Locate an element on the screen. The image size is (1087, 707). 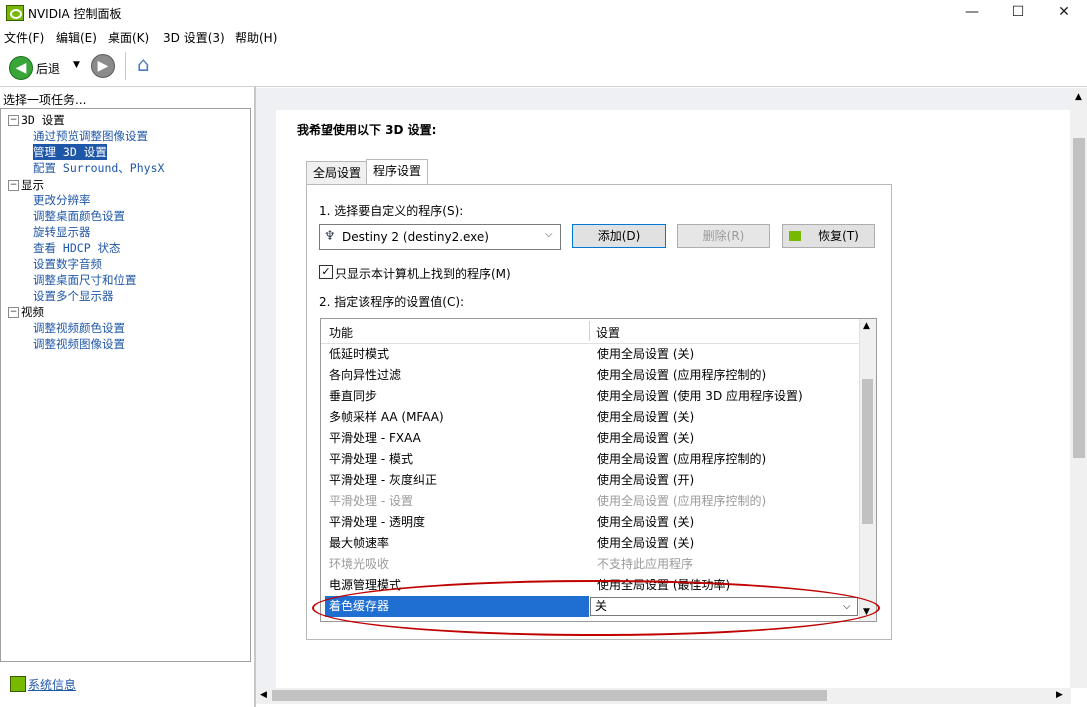
forward-arrow-icon: ▶ is located at coordinates (103, 66).